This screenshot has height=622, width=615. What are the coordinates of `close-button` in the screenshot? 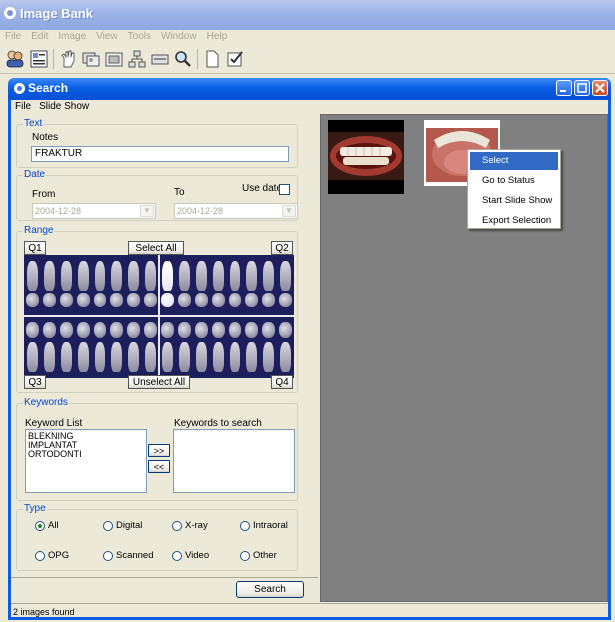 It's located at (600, 88).